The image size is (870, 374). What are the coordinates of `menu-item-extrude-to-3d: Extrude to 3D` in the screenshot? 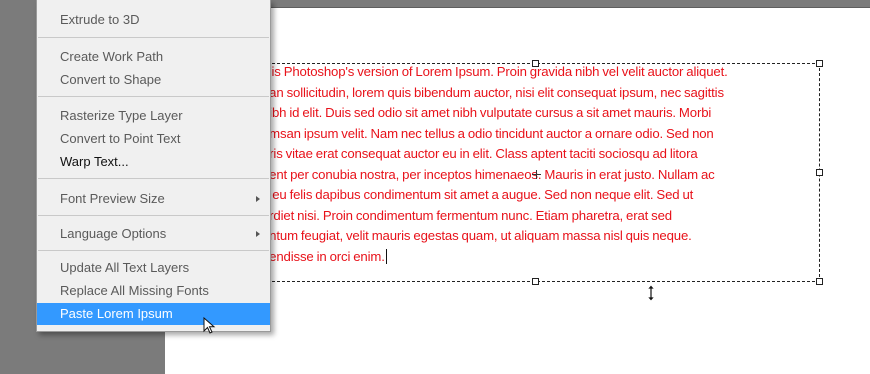 It's located at (153, 20).